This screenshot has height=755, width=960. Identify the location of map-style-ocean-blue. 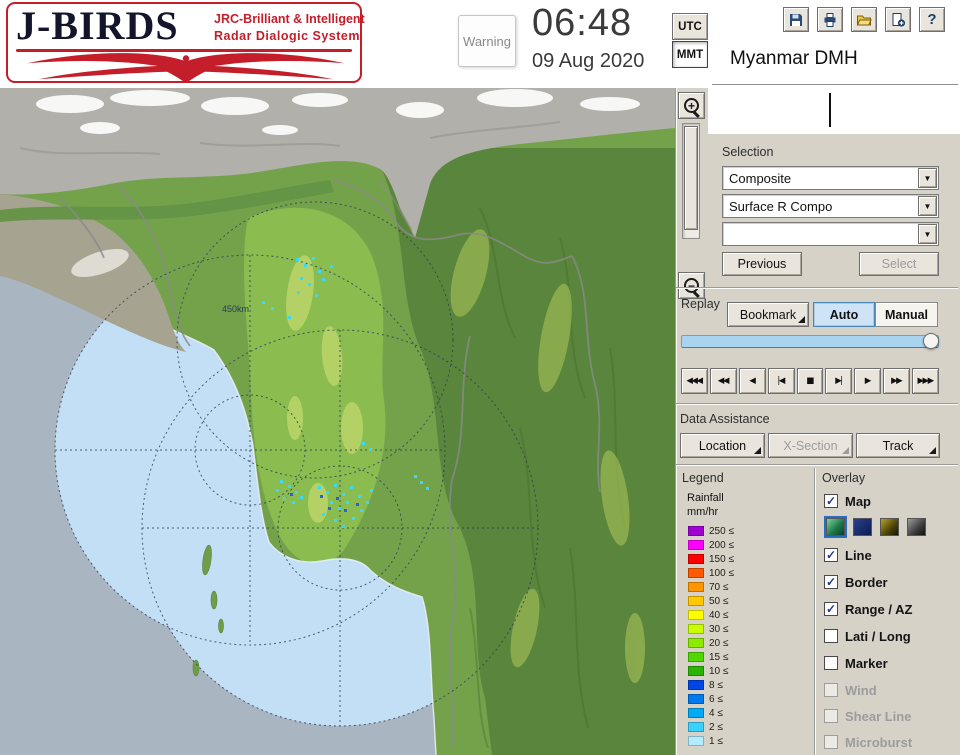
(862, 527).